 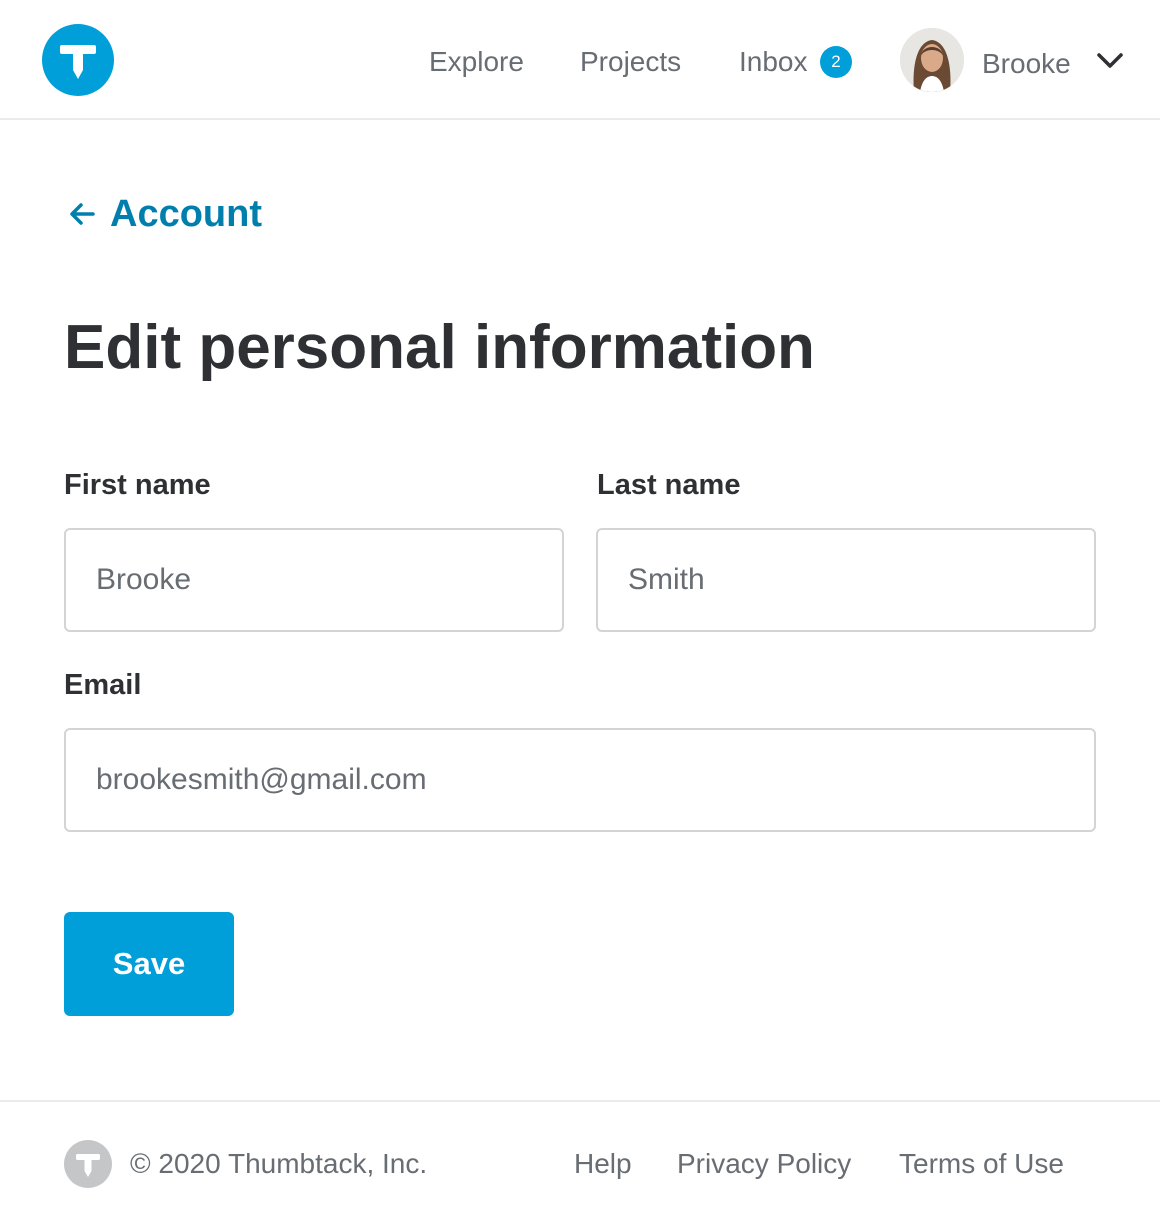 What do you see at coordinates (764, 1164) in the screenshot?
I see `footer-privacy-policy-link: Privacy Policy` at bounding box center [764, 1164].